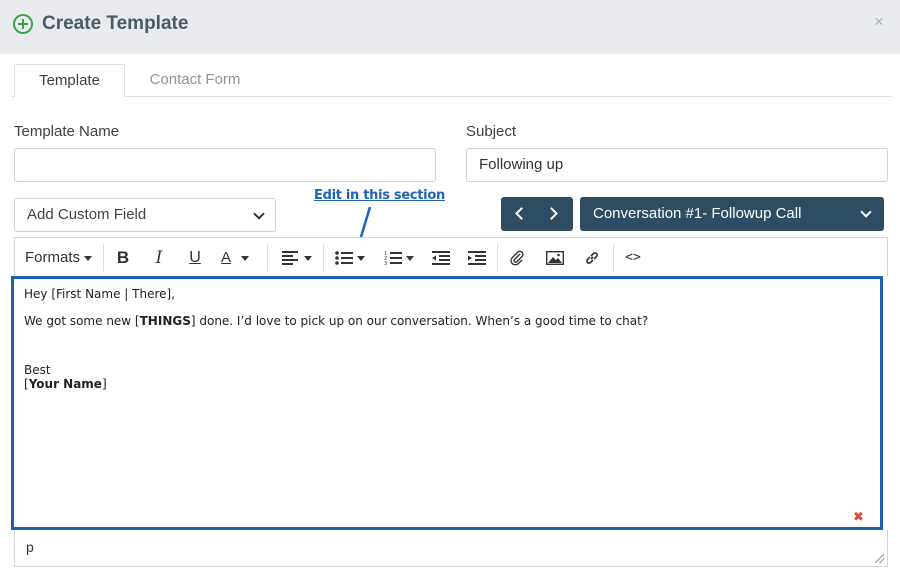 This screenshot has width=900, height=584. Describe the element at coordinates (65, 384) in the screenshot. I see `editor-line: [Your Name]` at that location.